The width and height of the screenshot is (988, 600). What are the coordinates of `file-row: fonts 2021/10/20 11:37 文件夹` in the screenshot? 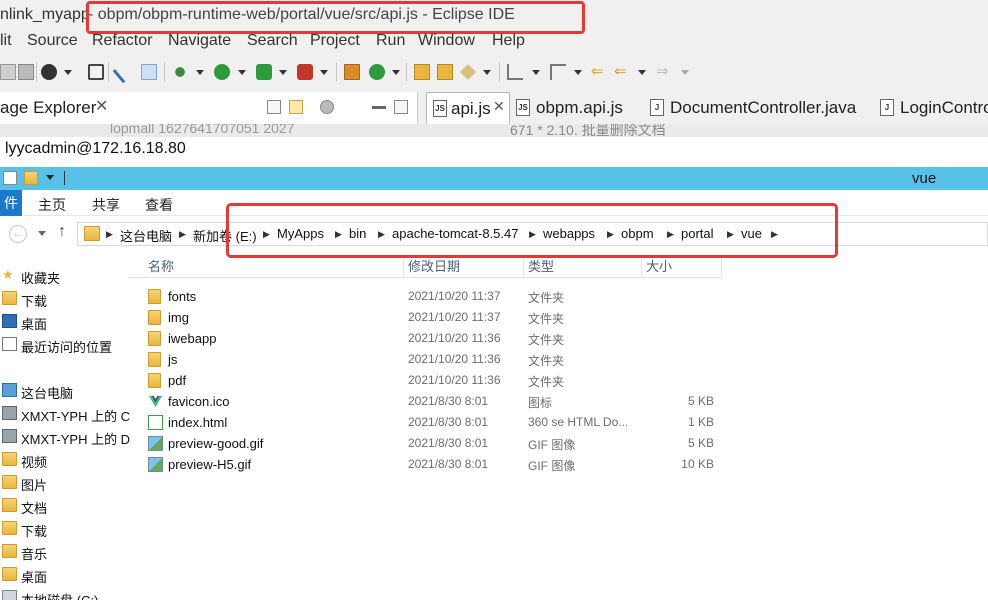 It's located at (425, 296).